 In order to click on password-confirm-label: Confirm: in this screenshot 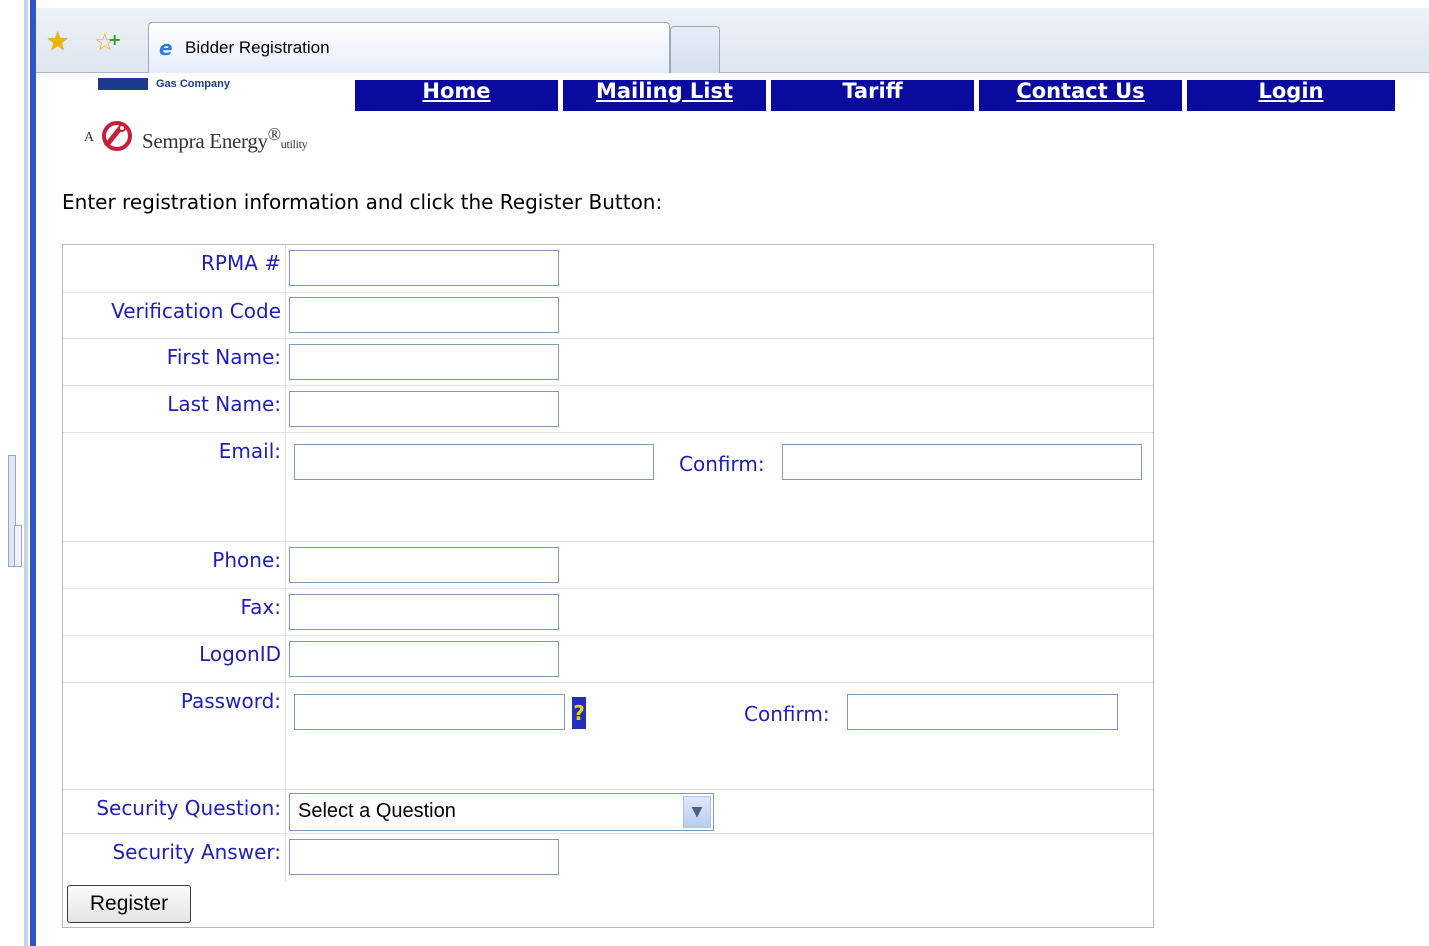, I will do `click(787, 714)`.